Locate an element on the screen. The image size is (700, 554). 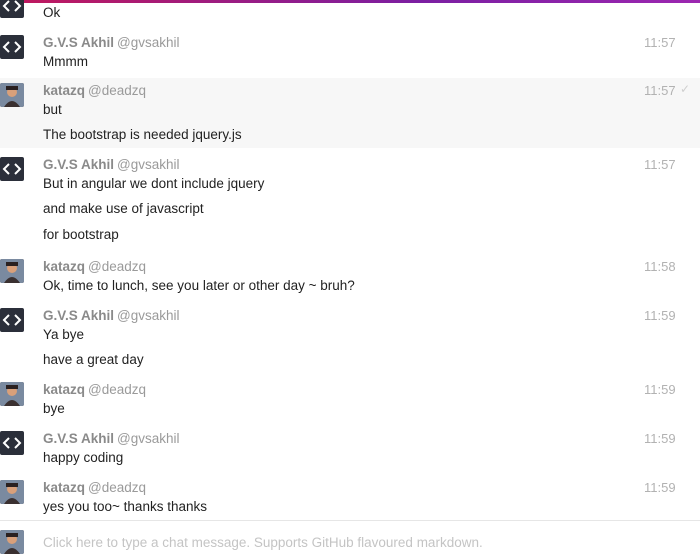
chat-message: G.V.S Akhil @gvsakhil 11:59 happy coding is located at coordinates (350, 449).